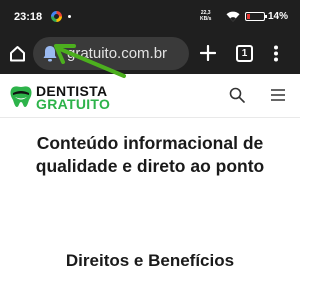 This screenshot has width=320, height=289. Describe the element at coordinates (69, 16) in the screenshot. I see `notification-dot-icon` at that location.